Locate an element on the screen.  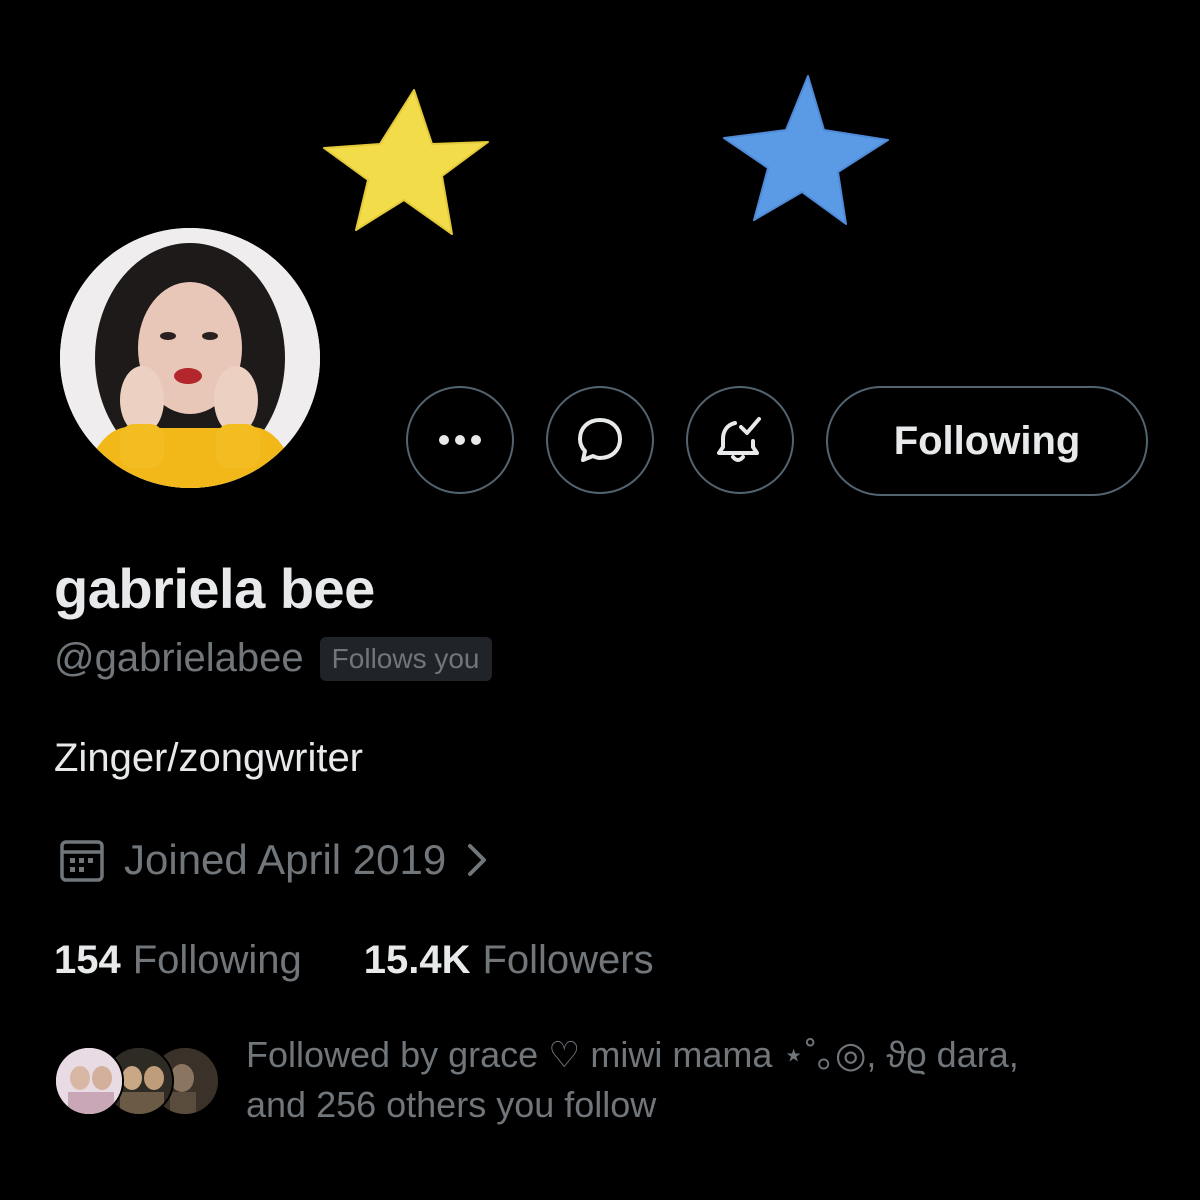
calendar-icon is located at coordinates (82, 861).